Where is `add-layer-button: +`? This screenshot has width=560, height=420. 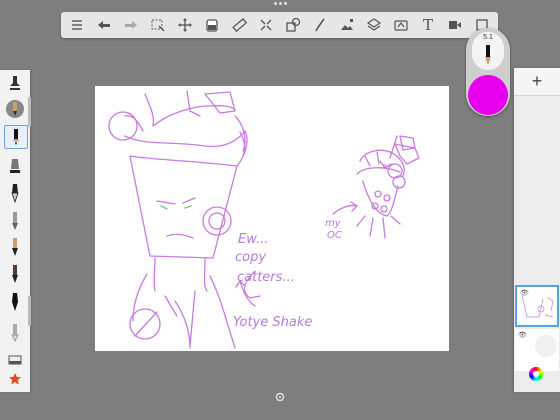 add-layer-button: + is located at coordinates (537, 82).